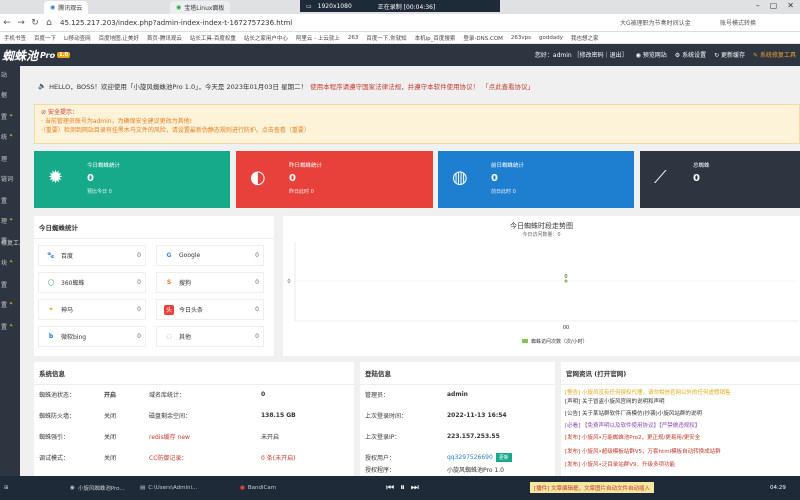 The width and height of the screenshot is (800, 500). Describe the element at coordinates (386, 38) in the screenshot. I see `bookmark: 百度一下,你就知` at that location.